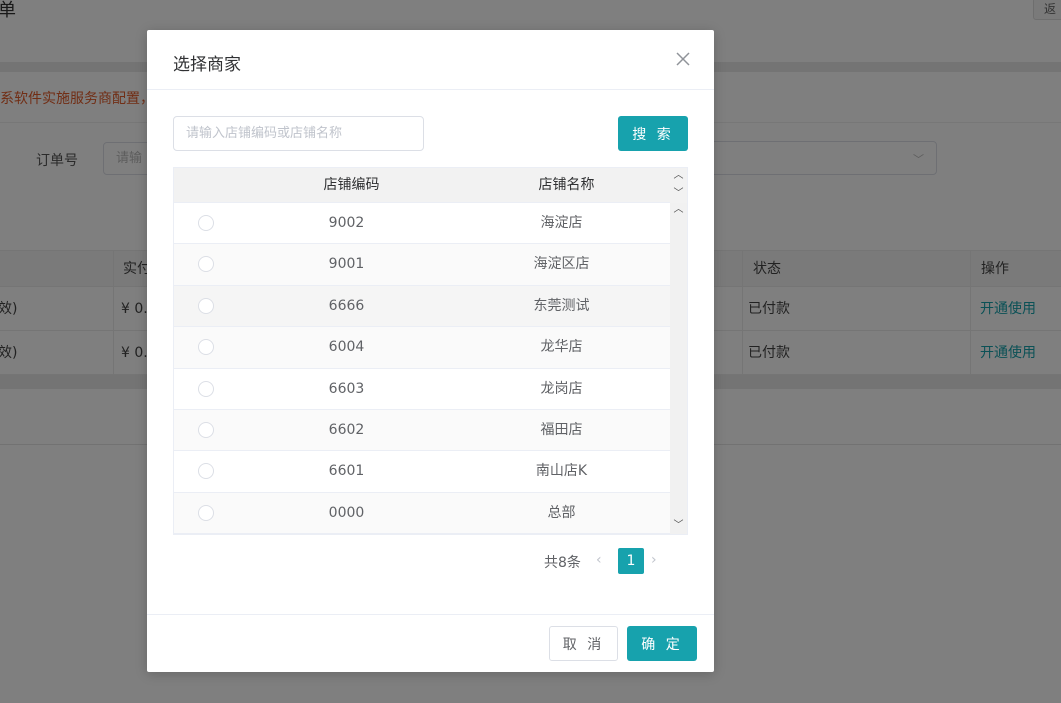 This screenshot has width=1061, height=703. I want to click on table-row: 6004 龙华店, so click(422, 348).